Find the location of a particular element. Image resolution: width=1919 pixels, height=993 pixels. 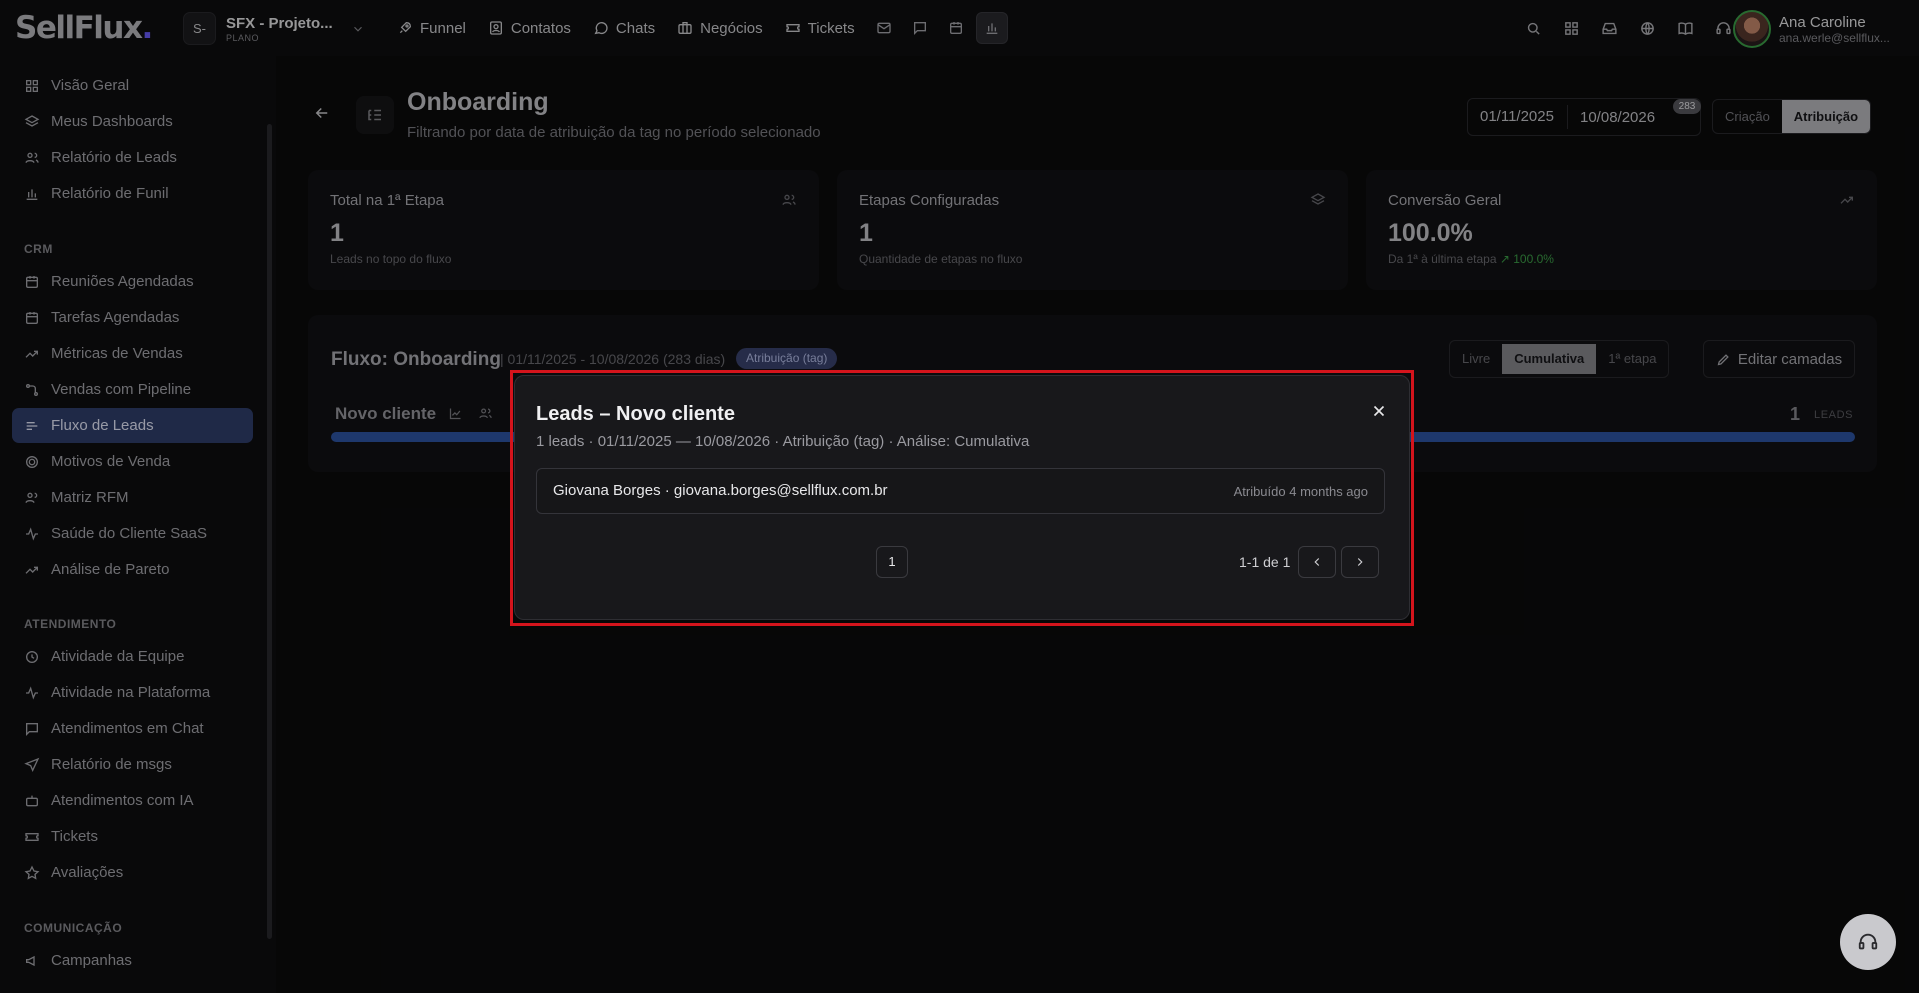

chevron-right-icon is located at coordinates (1360, 562).